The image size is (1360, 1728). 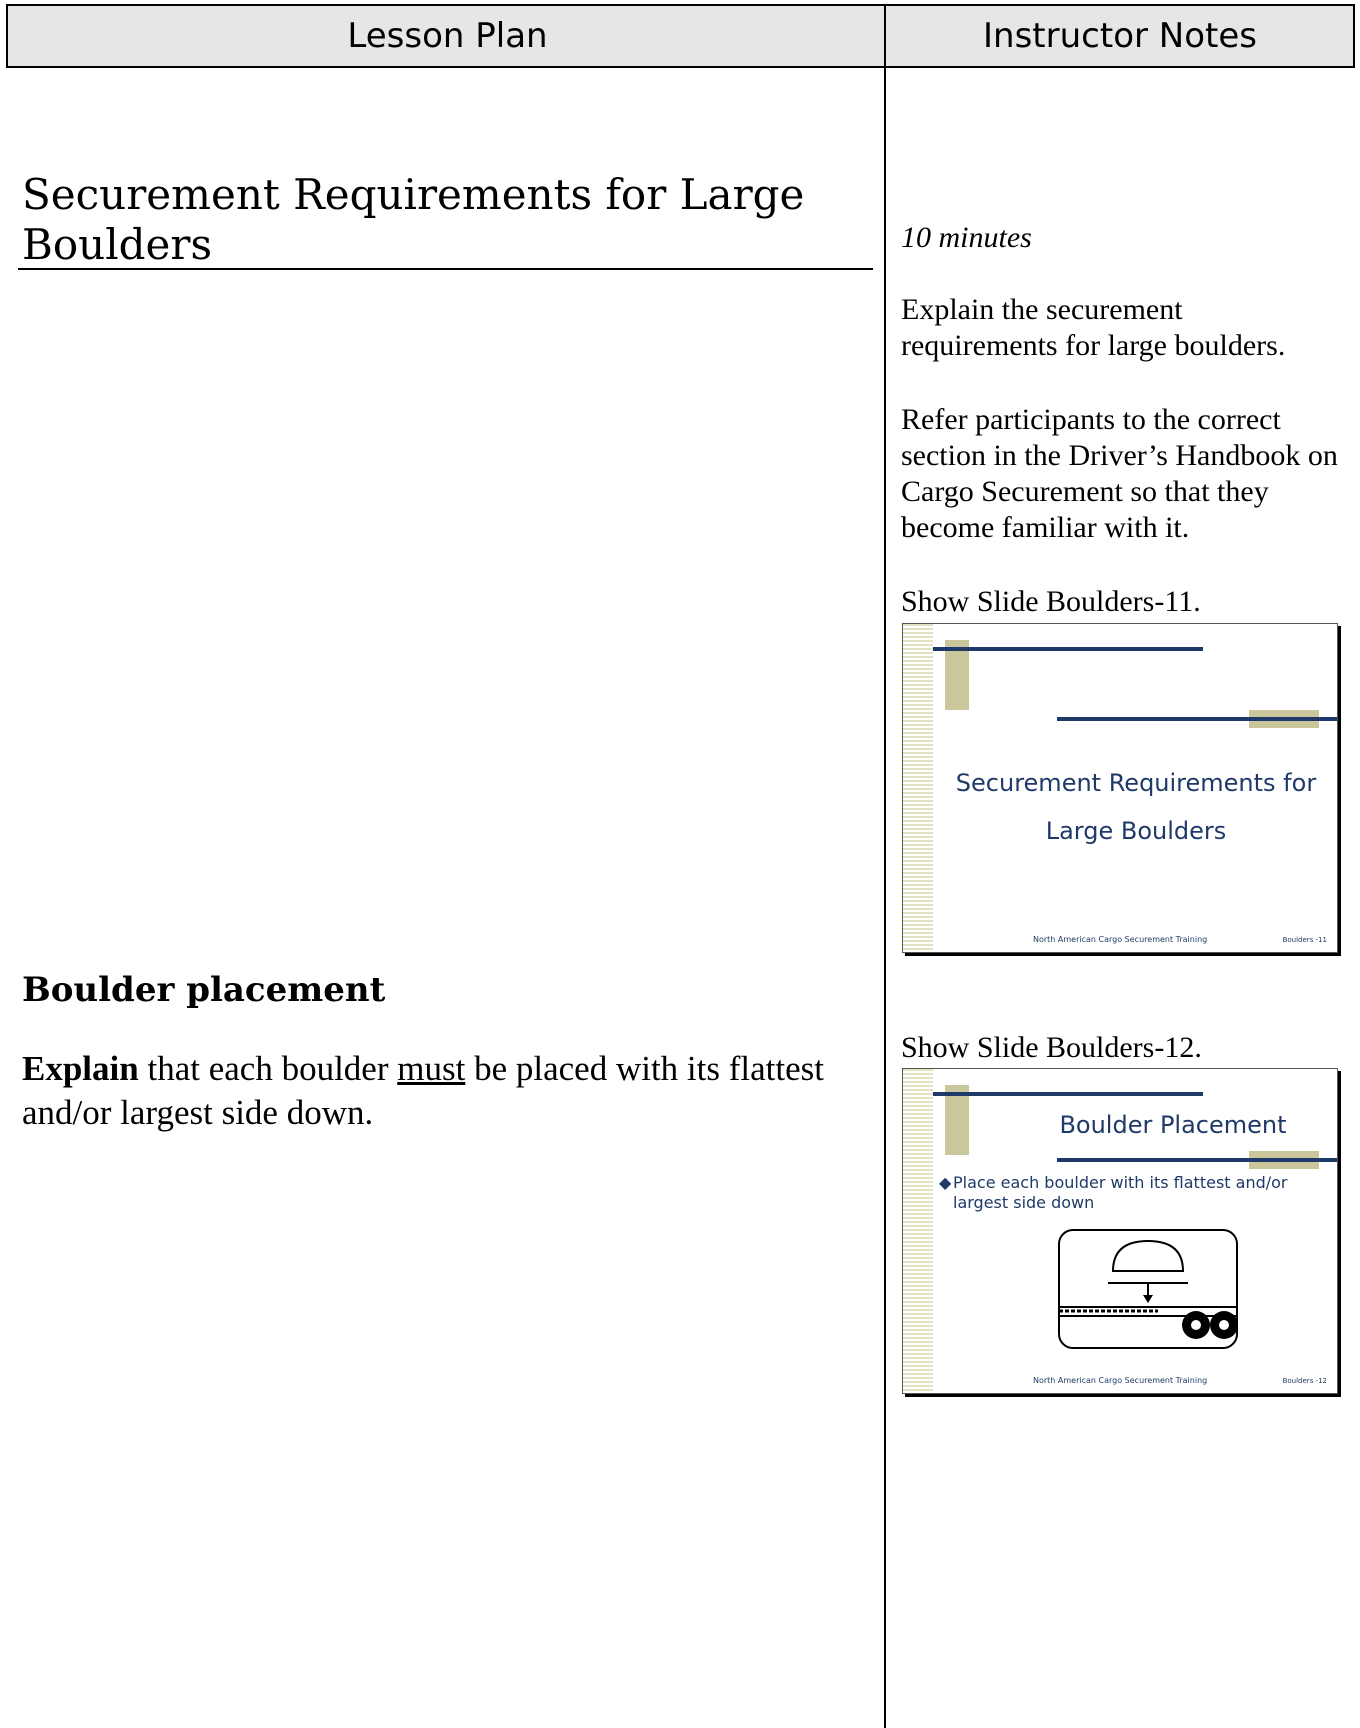 I want to click on slide-title: Boulder Placement, so click(x=1173, y=1125).